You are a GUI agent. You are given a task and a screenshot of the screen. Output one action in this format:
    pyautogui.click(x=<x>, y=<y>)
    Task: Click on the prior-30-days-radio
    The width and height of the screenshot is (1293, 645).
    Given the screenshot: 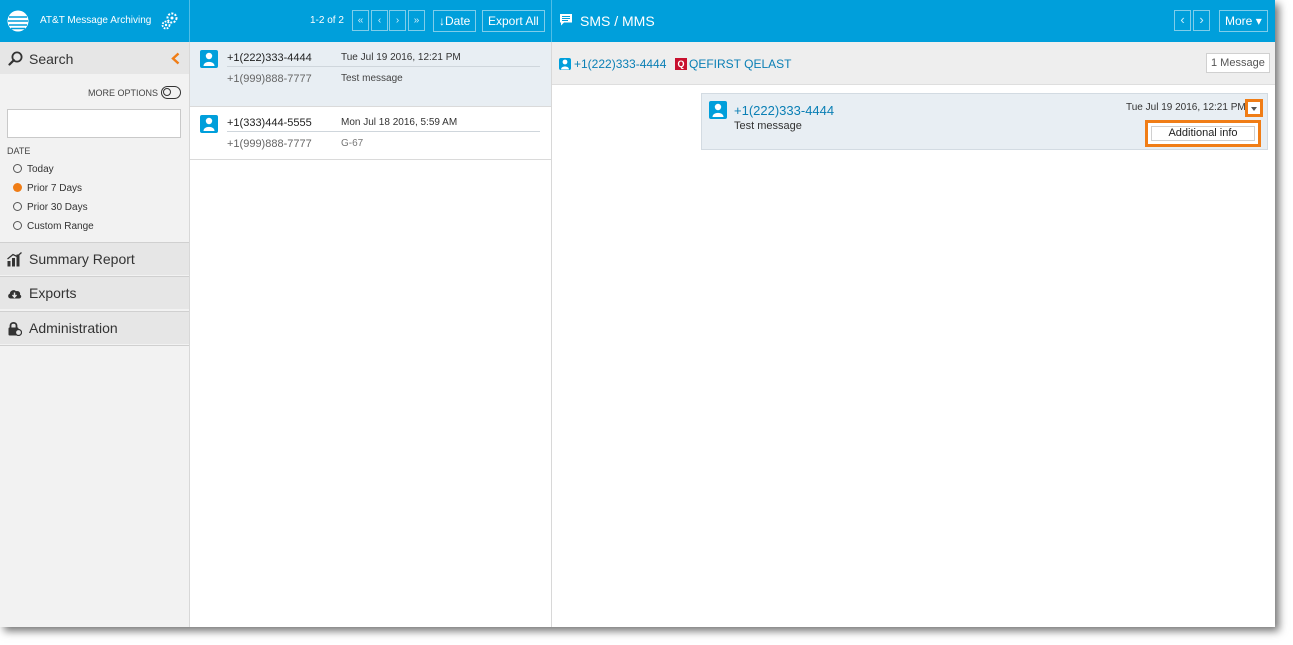 What is the action you would take?
    pyautogui.click(x=17, y=206)
    